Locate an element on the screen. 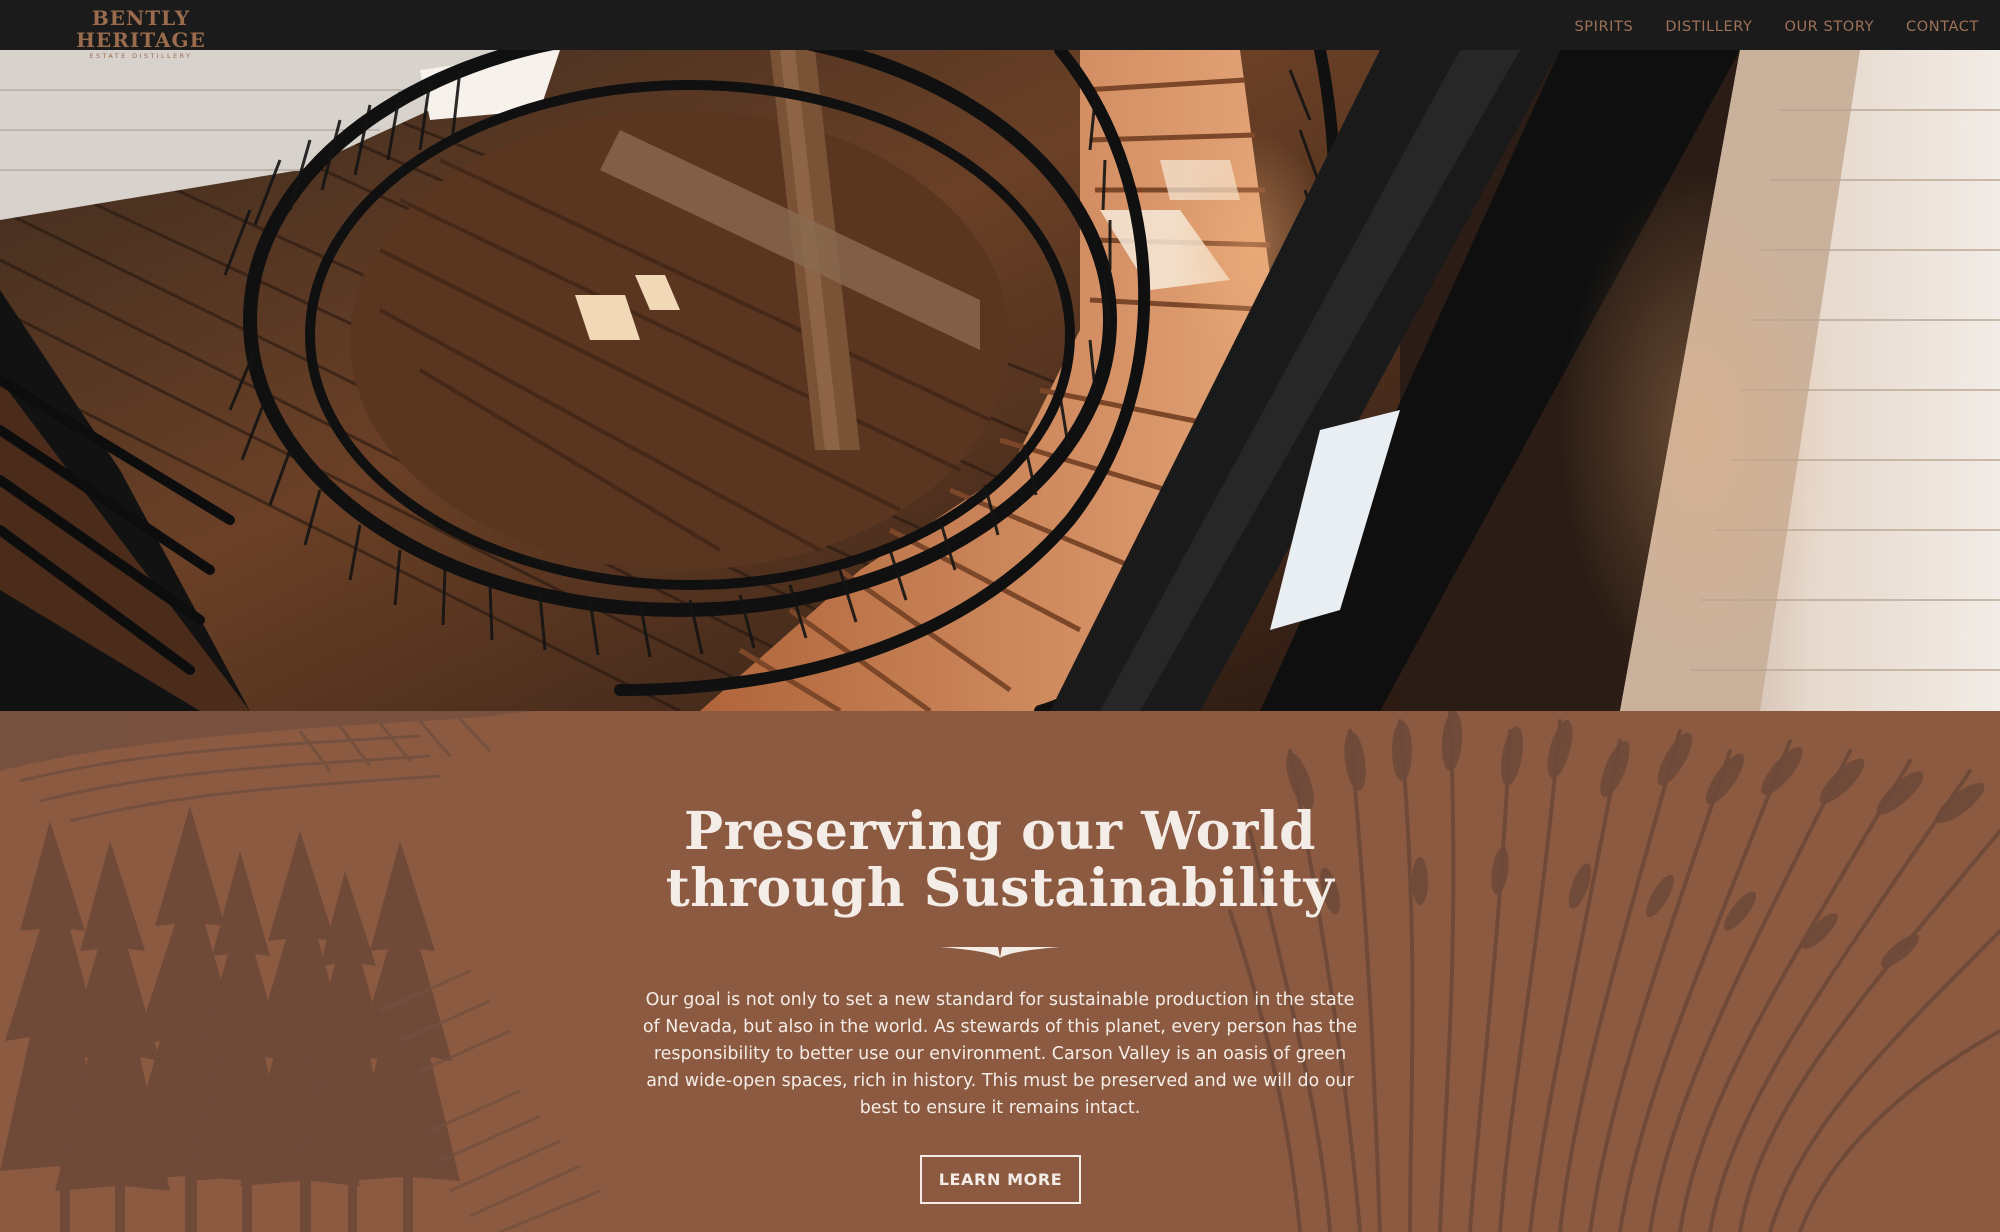 This screenshot has width=2000, height=1232. logo-title: BENTLY HERITAGE is located at coordinates (141, 29).